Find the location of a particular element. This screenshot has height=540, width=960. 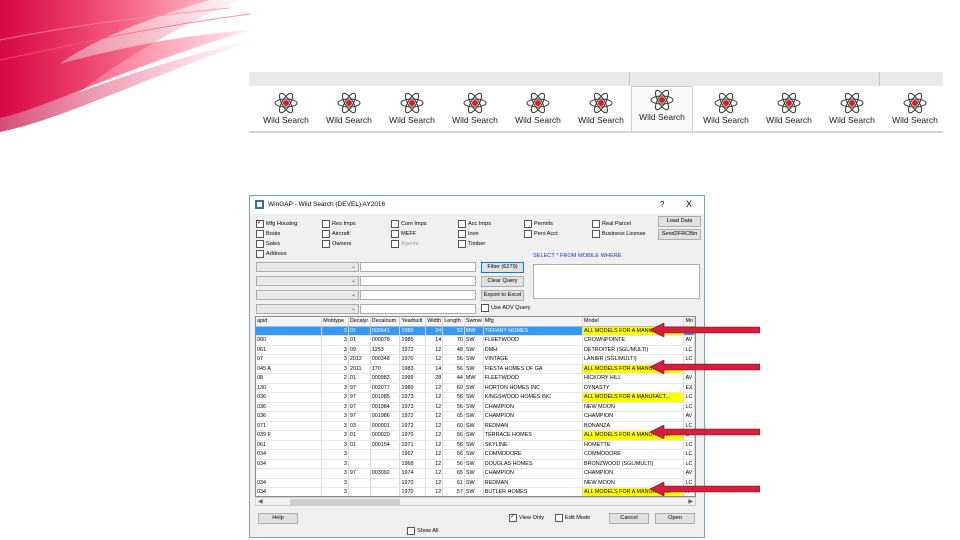

table-row: 034 3 1970 12 61 SW REDMAN NEW MOON LC is located at coordinates (475, 483).